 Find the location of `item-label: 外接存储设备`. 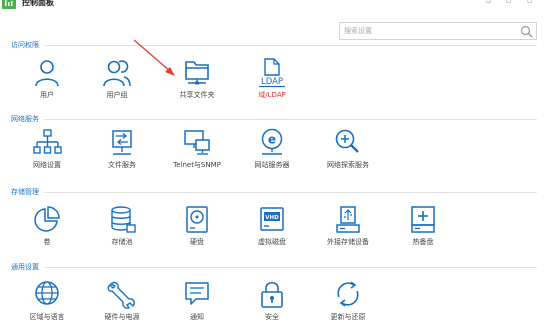

item-label: 外接存储设备 is located at coordinates (348, 242).